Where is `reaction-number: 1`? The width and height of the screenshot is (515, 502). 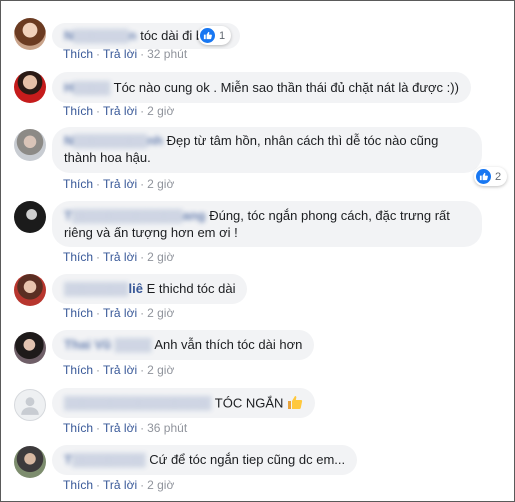 reaction-number: 1 is located at coordinates (222, 35).